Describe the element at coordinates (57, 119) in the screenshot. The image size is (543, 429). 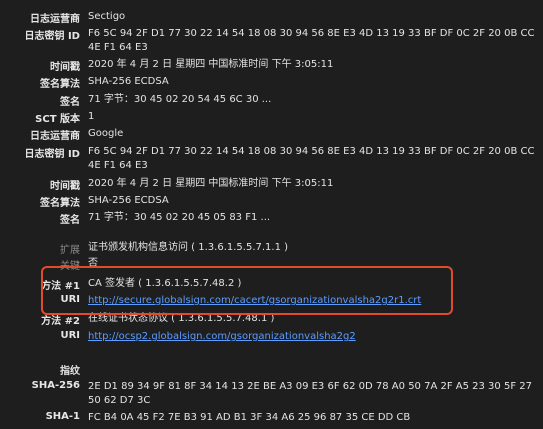
I see `row-label: SCT 版本` at that location.